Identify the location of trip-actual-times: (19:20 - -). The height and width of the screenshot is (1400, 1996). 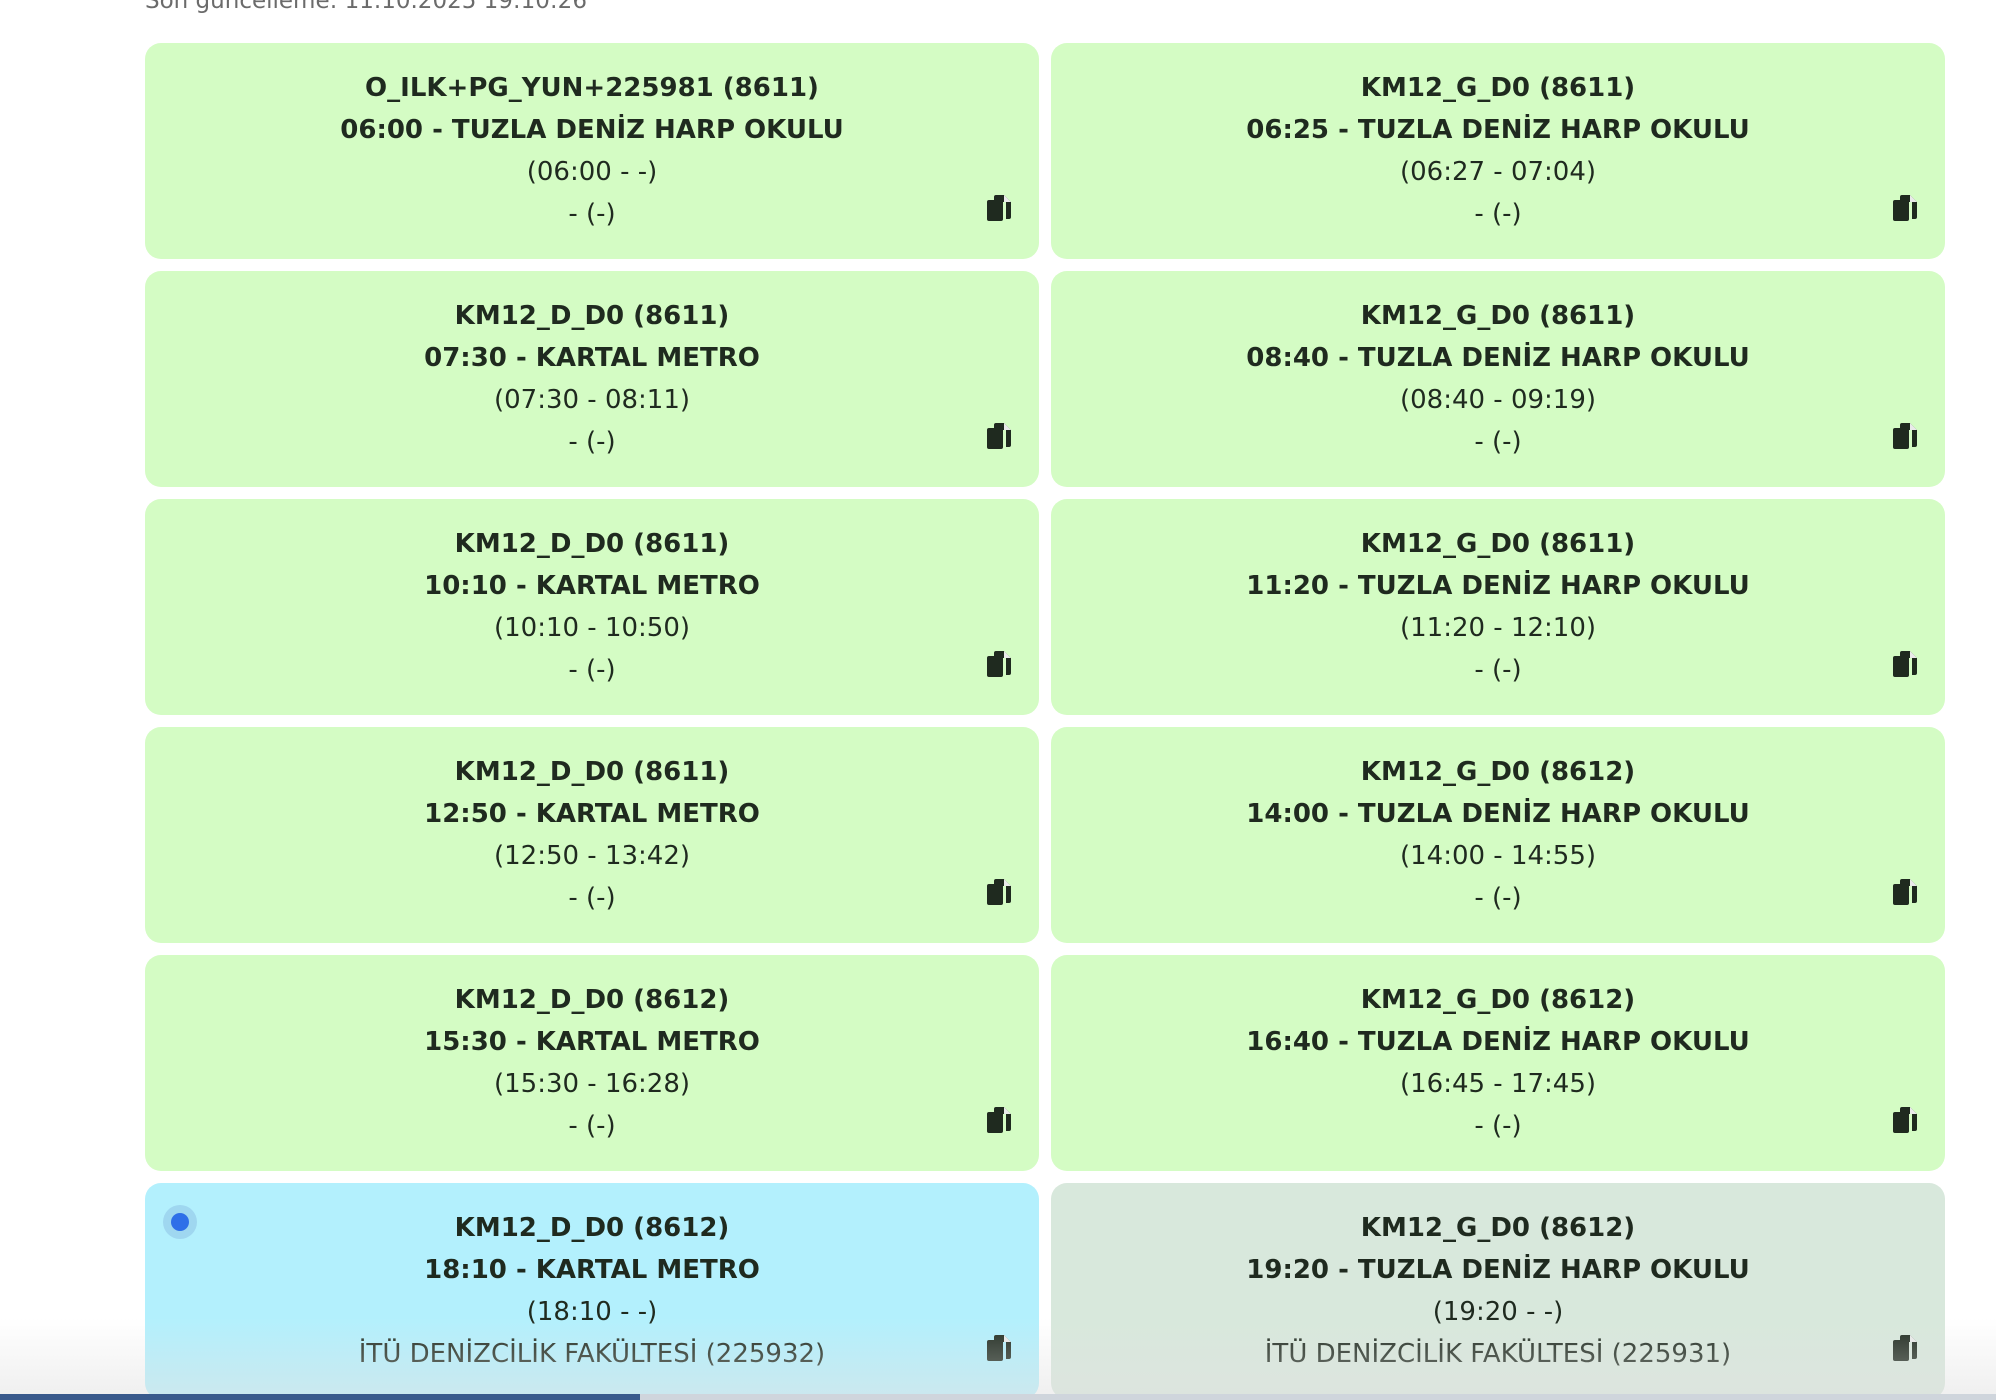
(1498, 1312).